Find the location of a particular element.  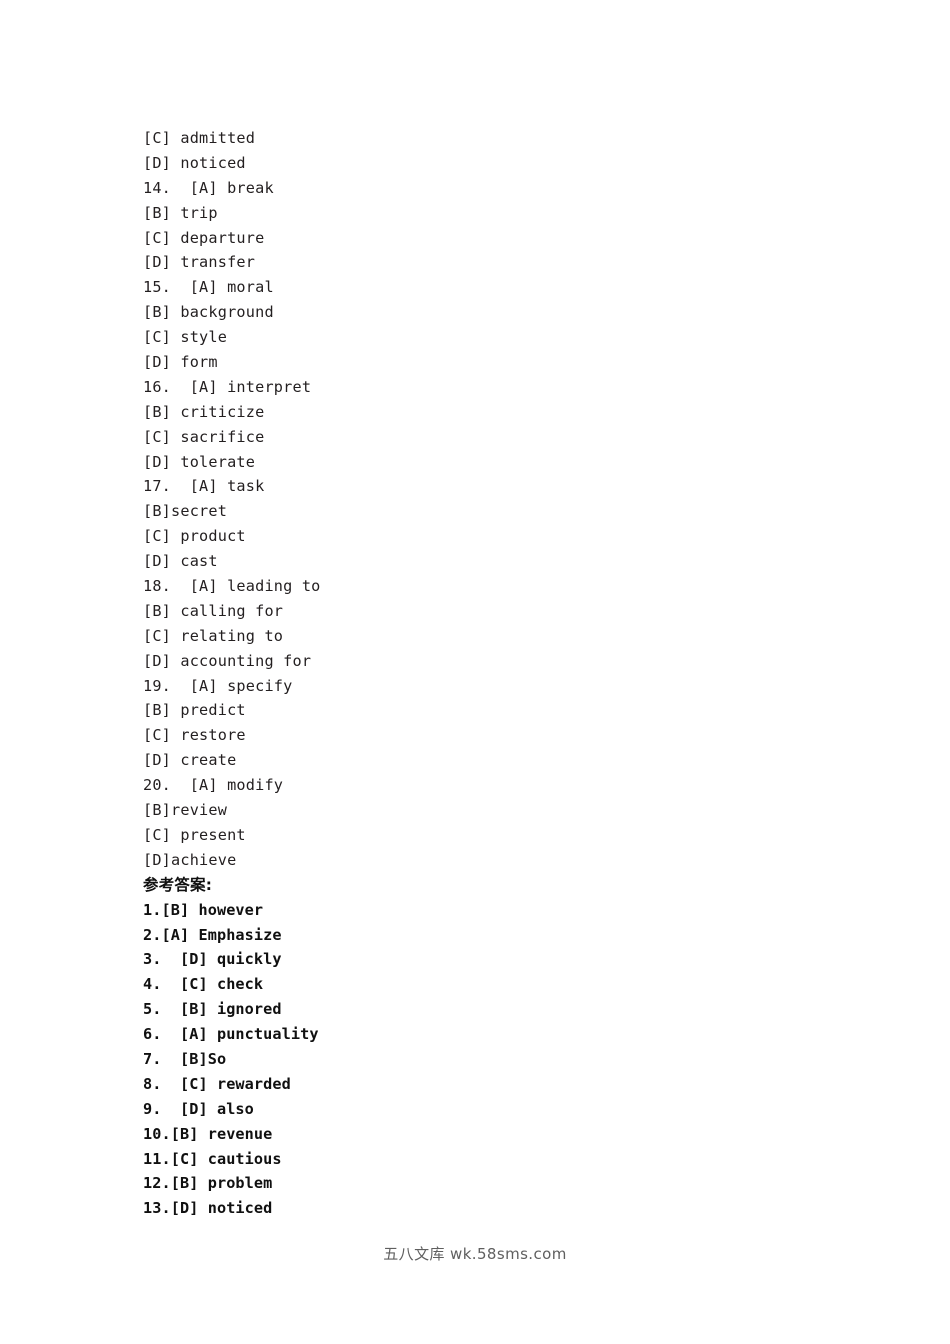

option-line: 19. [A] specify is located at coordinates (218, 685).